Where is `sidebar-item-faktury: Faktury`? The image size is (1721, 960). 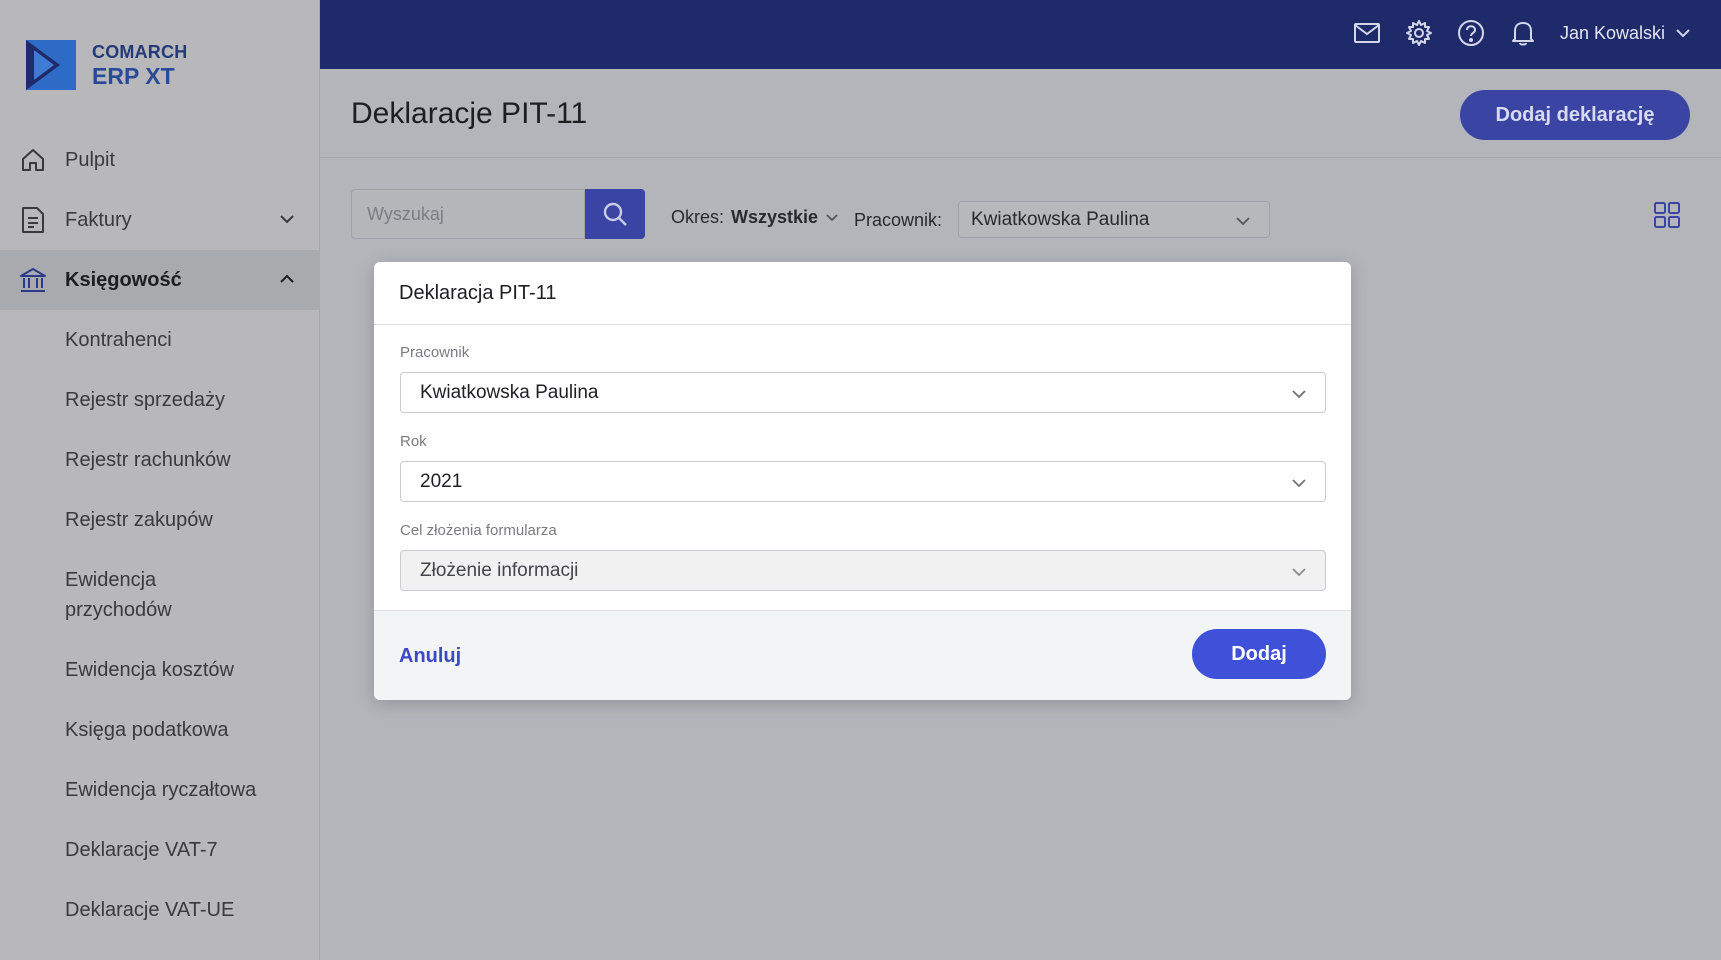
sidebar-item-faktury: Faktury is located at coordinates (160, 220).